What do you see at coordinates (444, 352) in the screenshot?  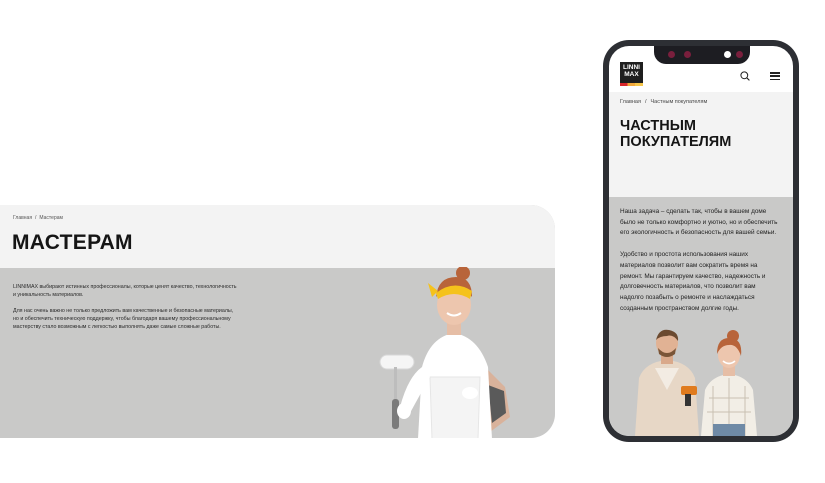 I see `woman-painter-photo` at bounding box center [444, 352].